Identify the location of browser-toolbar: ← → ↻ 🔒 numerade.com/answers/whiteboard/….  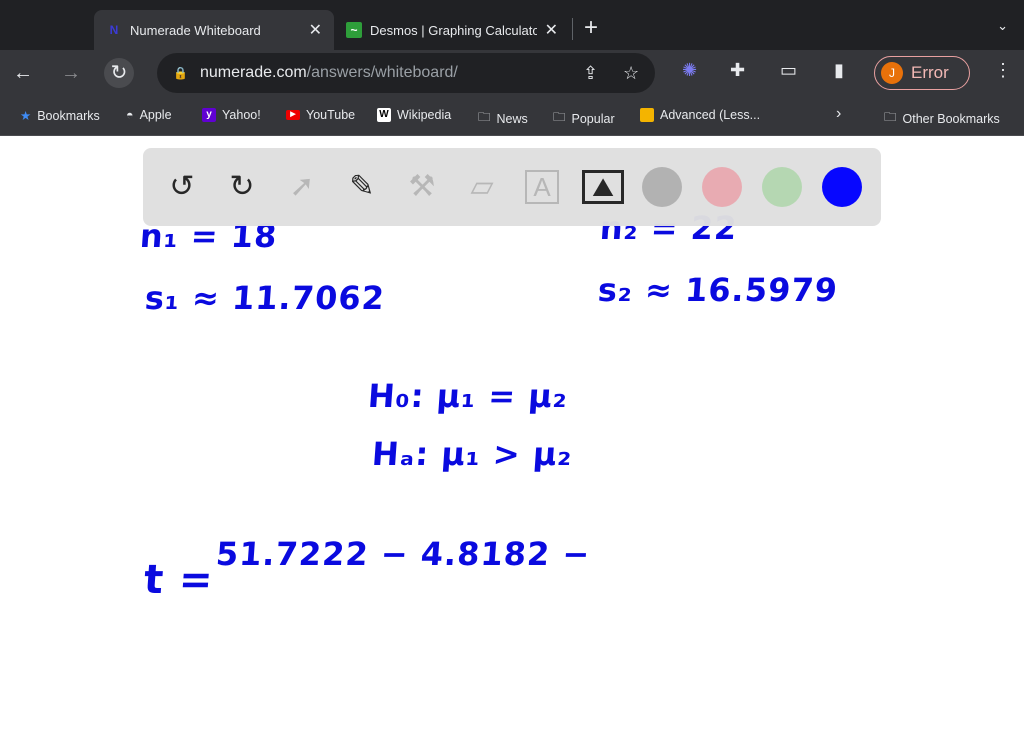
(512, 73).